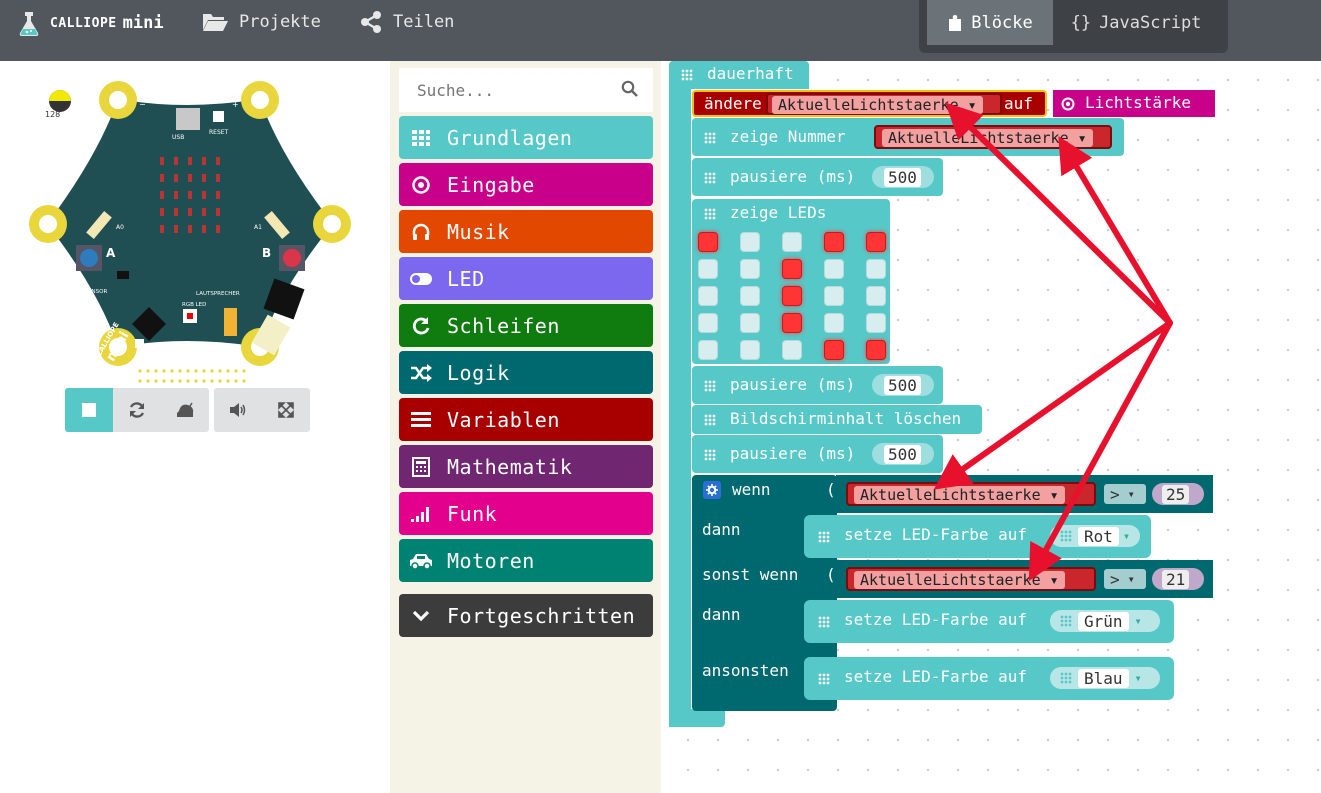  I want to click on light-level-indicator: 128, so click(58, 104).